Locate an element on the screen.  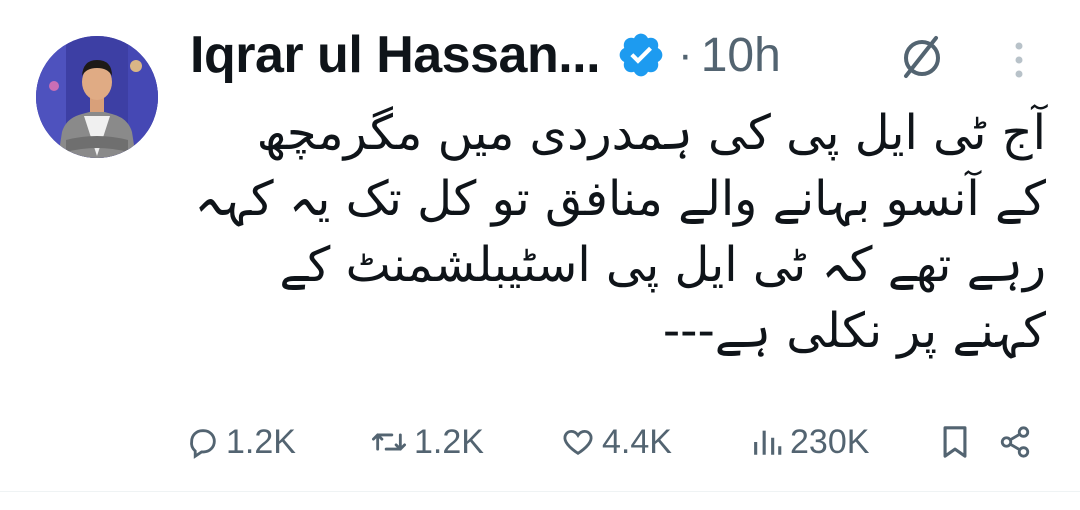
views-count: 230K is located at coordinates (830, 441).